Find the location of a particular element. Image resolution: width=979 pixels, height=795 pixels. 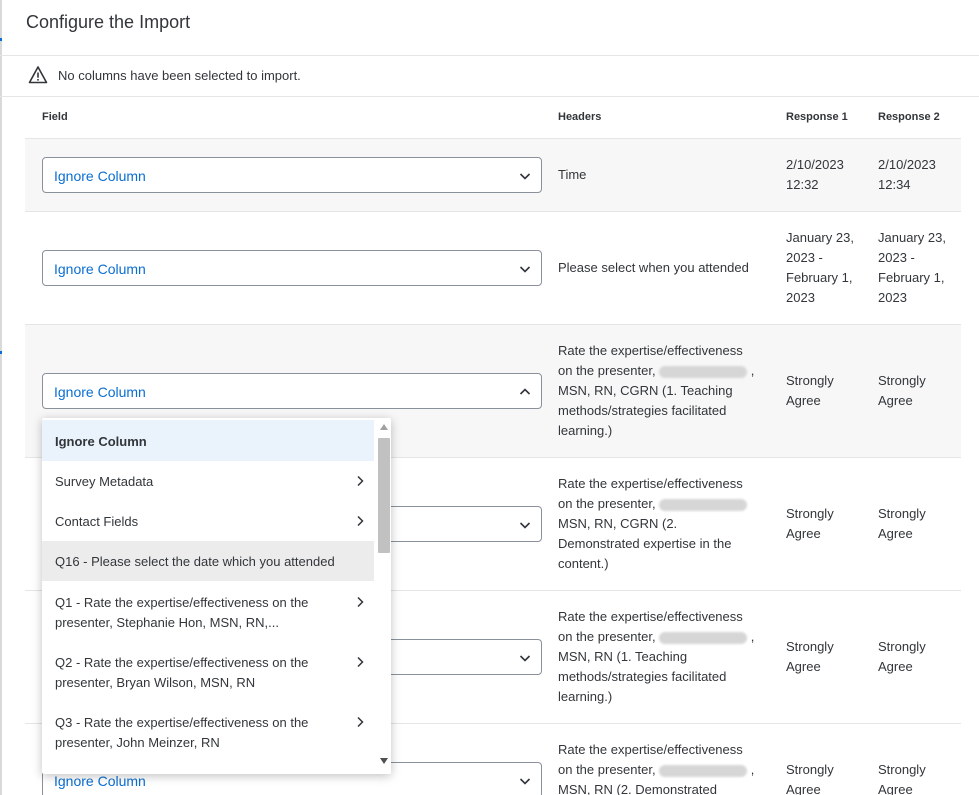

header-text-line: Time is located at coordinates (572, 174).